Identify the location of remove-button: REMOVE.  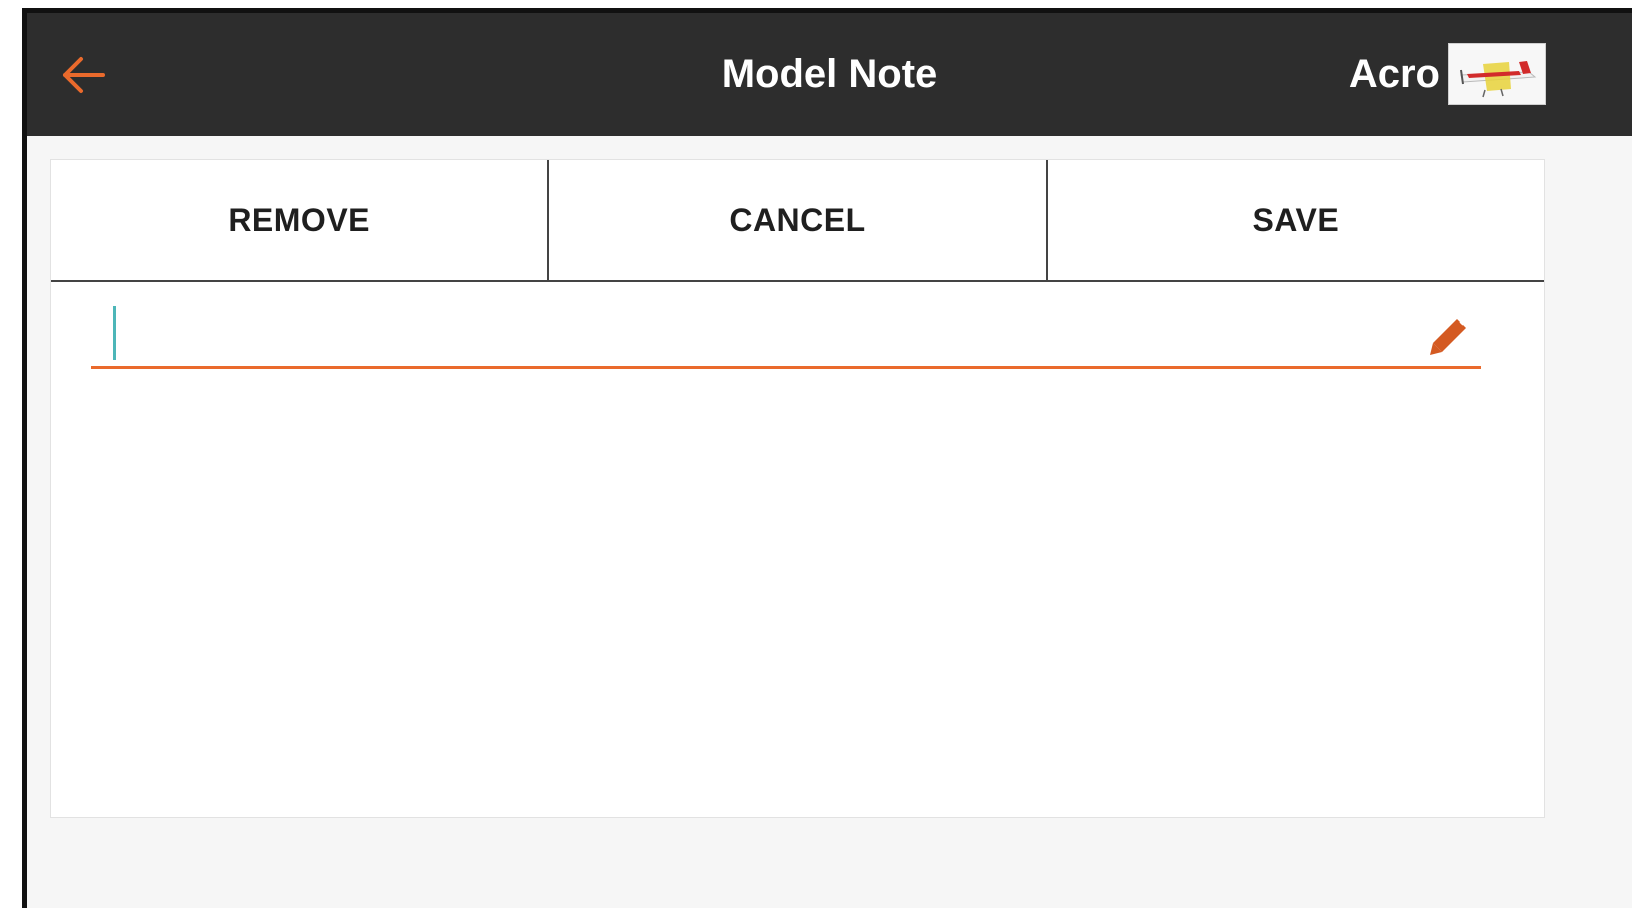
(299, 220).